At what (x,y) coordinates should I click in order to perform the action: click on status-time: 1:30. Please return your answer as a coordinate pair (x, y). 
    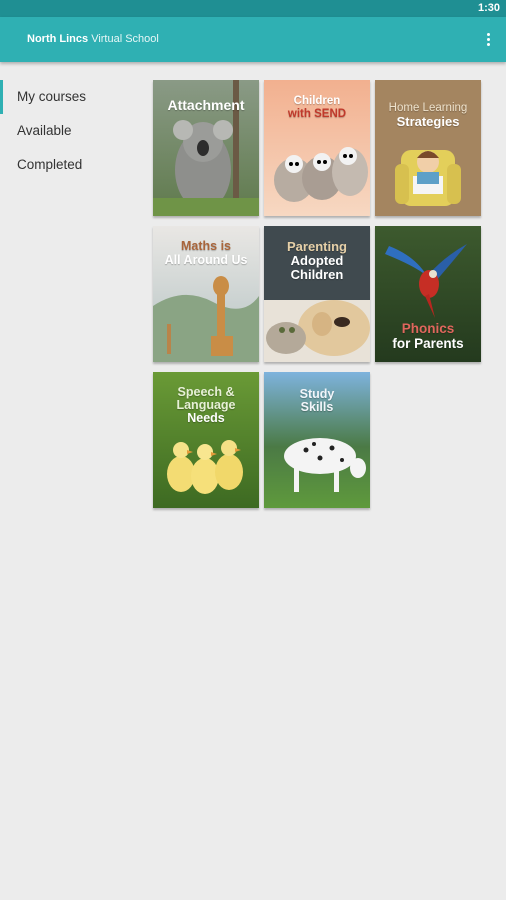
    Looking at the image, I should click on (488, 8).